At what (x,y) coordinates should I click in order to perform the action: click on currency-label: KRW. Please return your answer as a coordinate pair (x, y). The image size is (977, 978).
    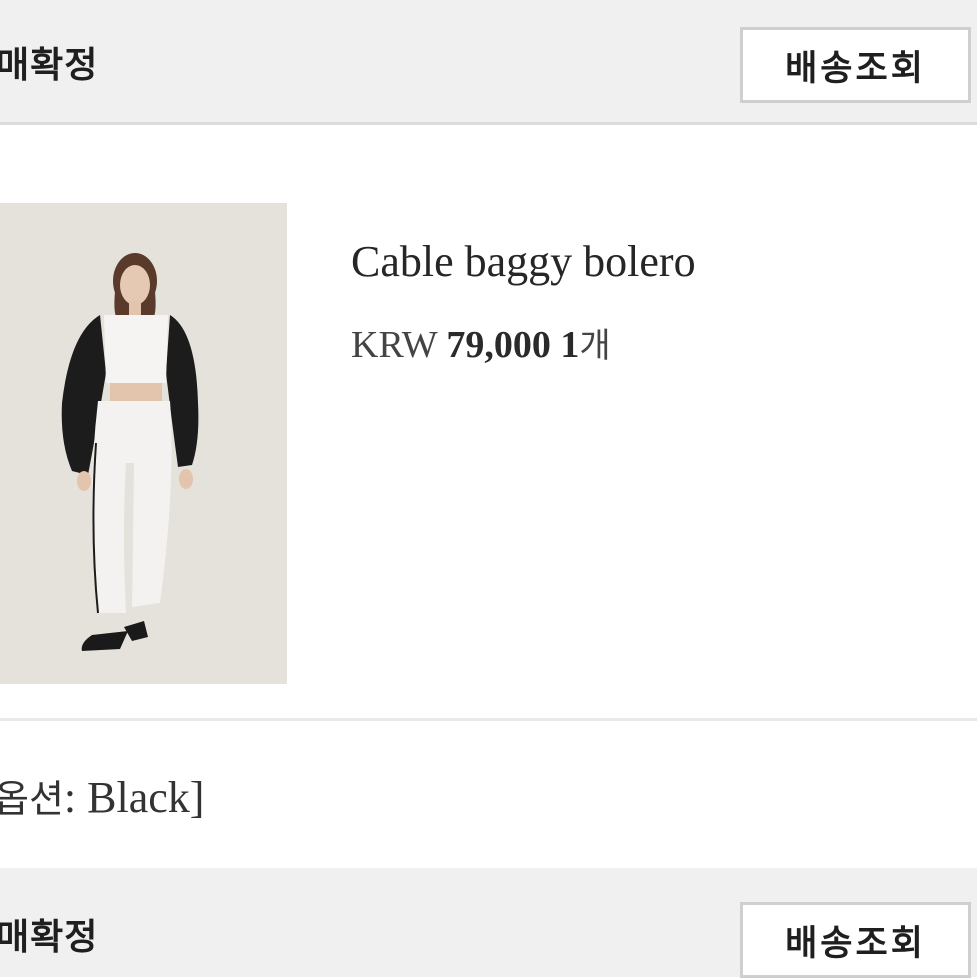
    Looking at the image, I should click on (394, 345).